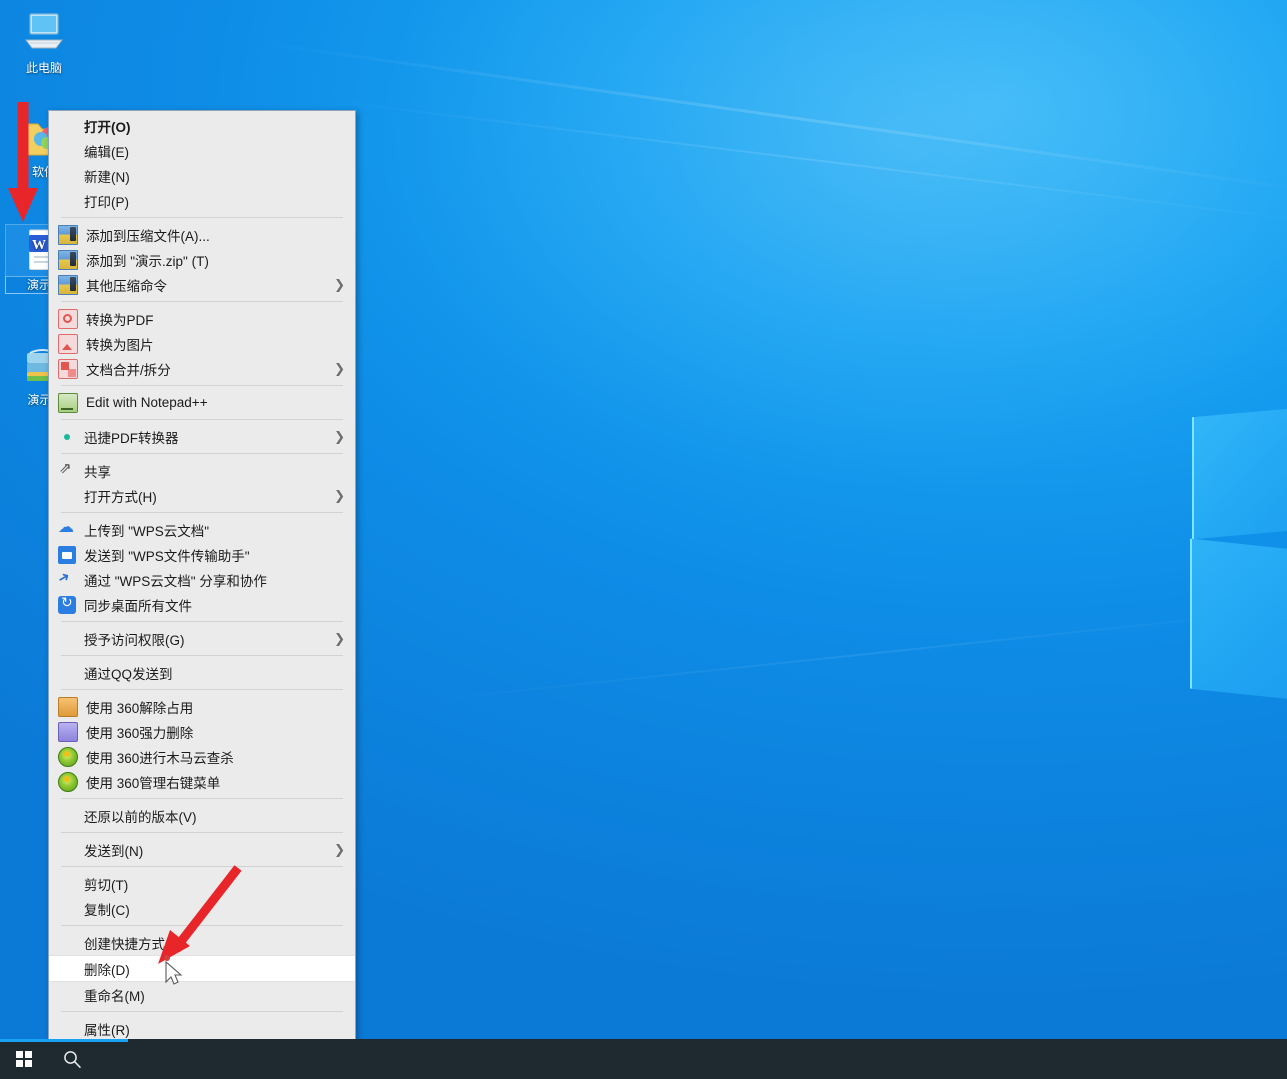 This screenshot has width=1287, height=1079. What do you see at coordinates (106, 202) in the screenshot?
I see `menu-item-label: 打印(P)` at bounding box center [106, 202].